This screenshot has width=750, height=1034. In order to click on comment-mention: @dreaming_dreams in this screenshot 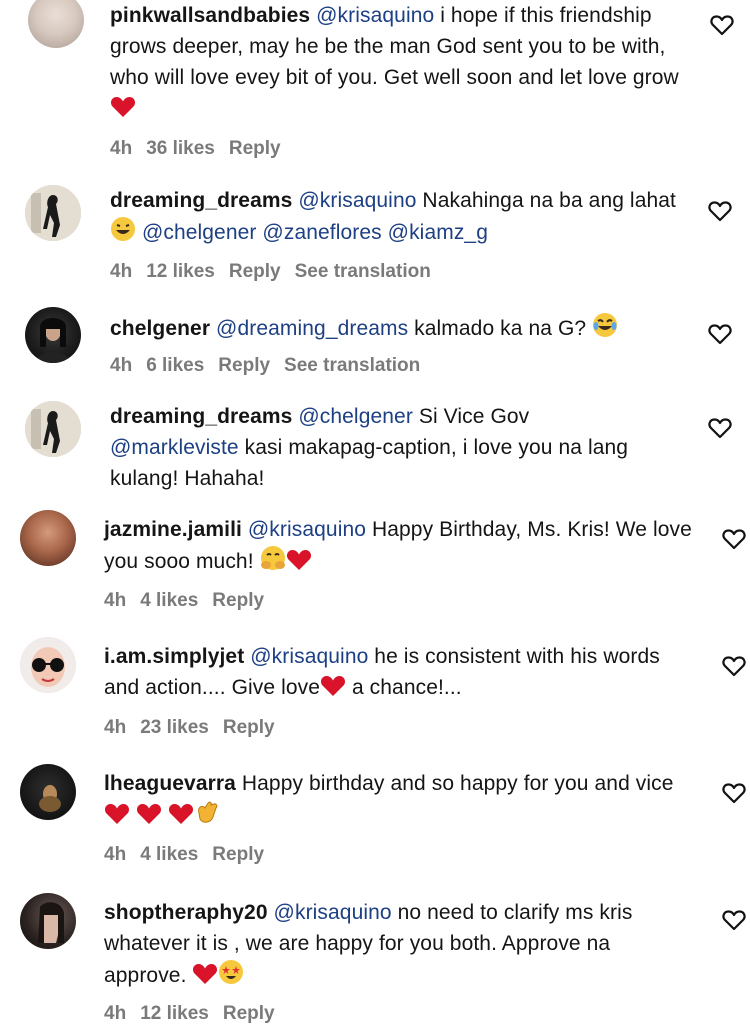, I will do `click(312, 328)`.